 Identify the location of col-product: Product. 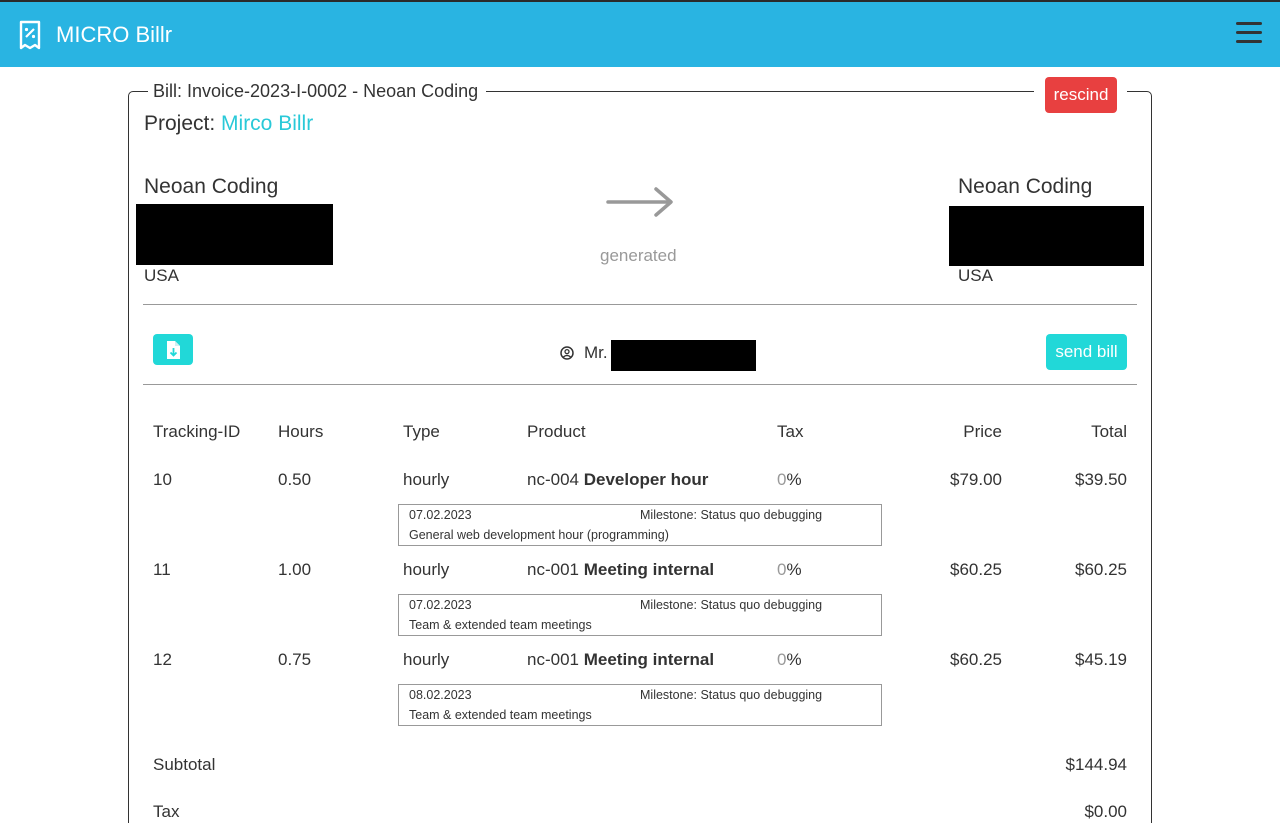
(556, 431).